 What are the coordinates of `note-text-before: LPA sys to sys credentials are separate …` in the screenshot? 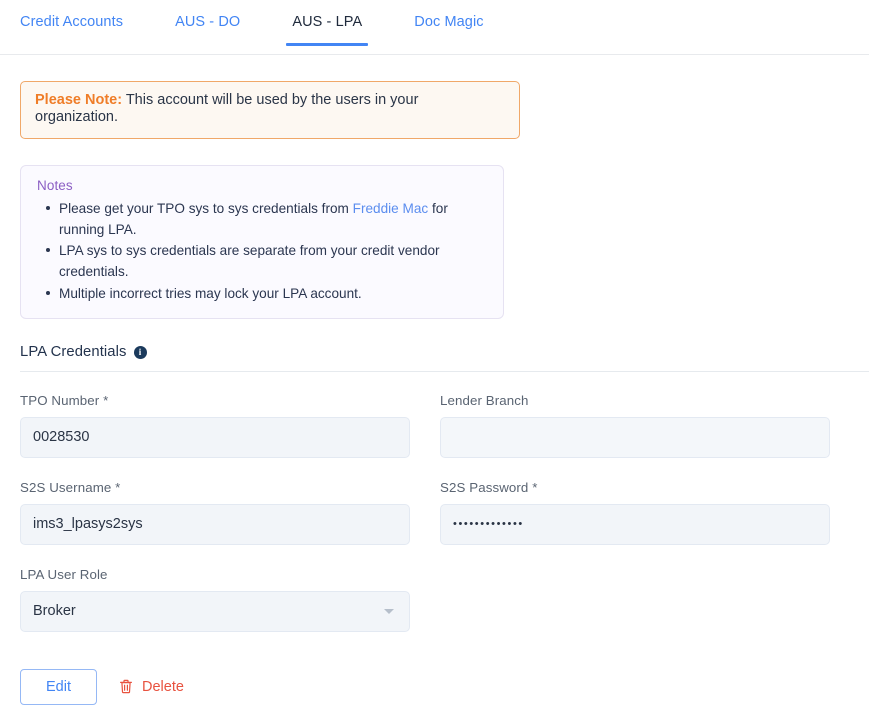 It's located at (249, 261).